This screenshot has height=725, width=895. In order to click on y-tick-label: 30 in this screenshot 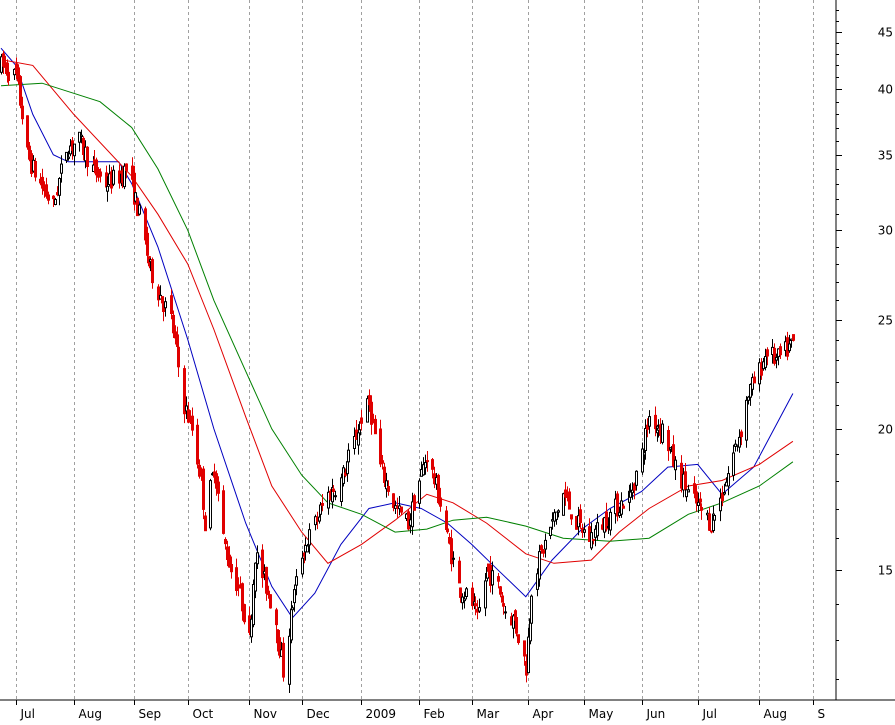, I will do `click(885, 231)`.